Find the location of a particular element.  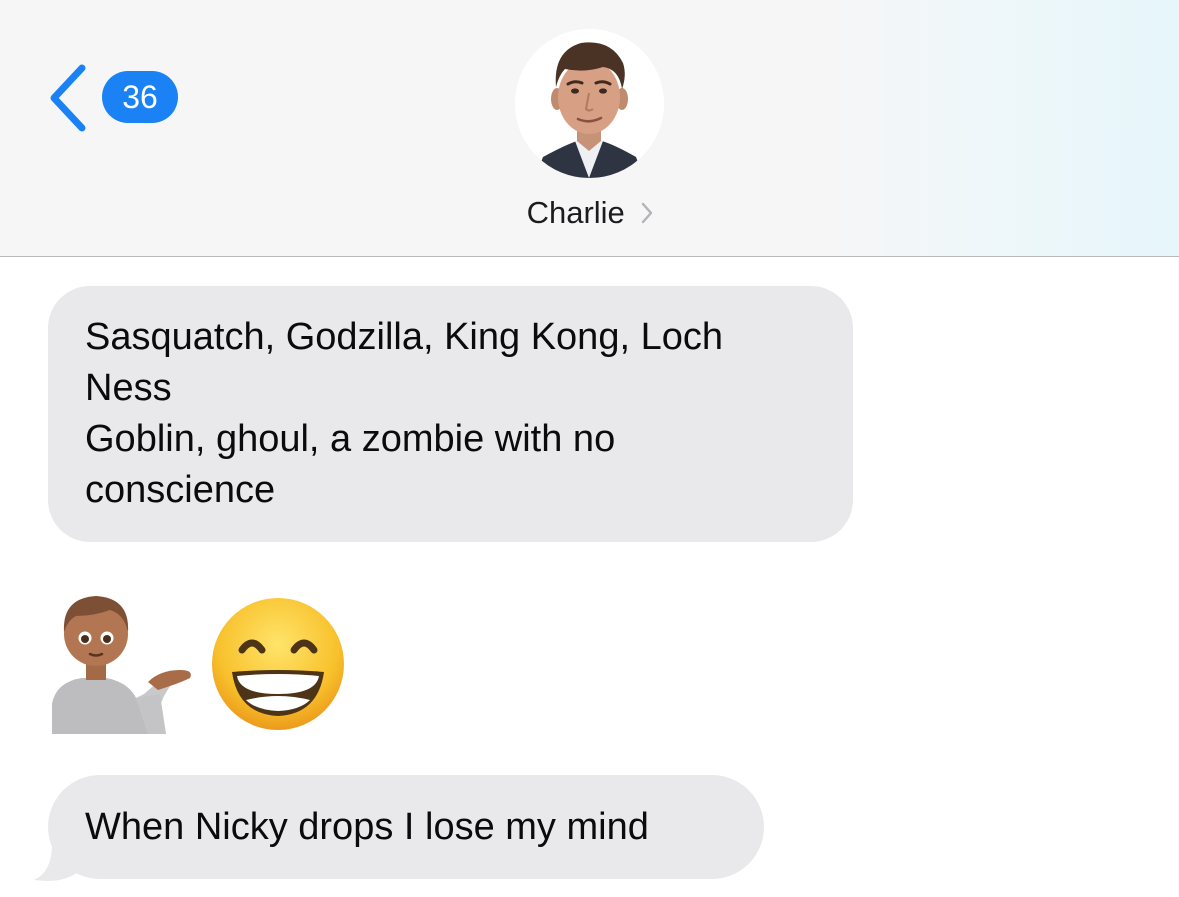

incoming-emoji-message is located at coordinates (203, 661).